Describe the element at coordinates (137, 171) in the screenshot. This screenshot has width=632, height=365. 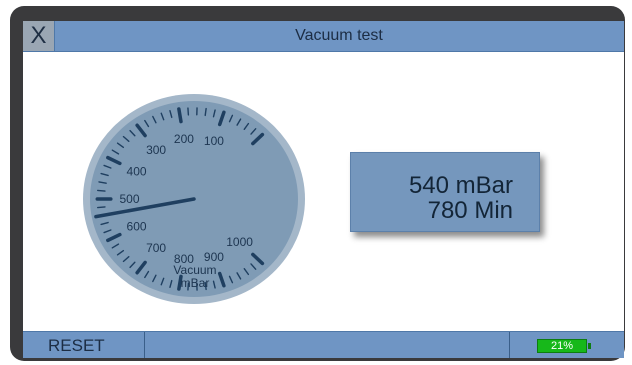
I see `gauge-scale-label: 400` at that location.